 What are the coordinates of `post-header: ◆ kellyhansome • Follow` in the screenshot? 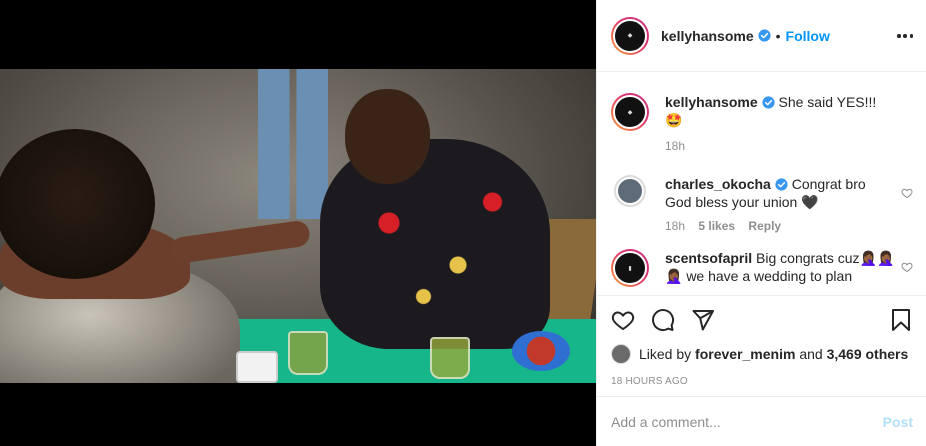 It's located at (761, 36).